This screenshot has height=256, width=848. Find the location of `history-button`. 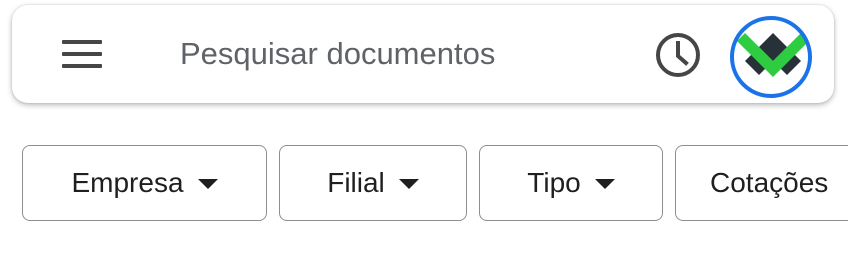

history-button is located at coordinates (678, 55).